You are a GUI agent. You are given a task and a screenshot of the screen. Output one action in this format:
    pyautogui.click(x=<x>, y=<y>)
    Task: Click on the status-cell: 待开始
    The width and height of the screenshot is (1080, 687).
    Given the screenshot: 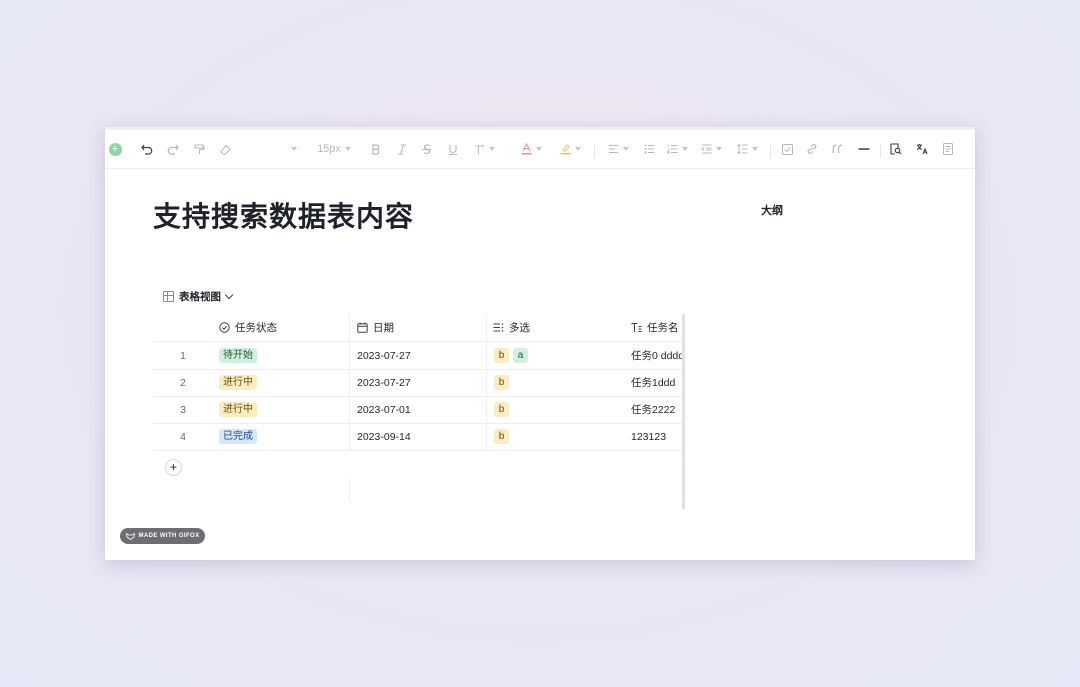 What is the action you would take?
    pyautogui.click(x=238, y=355)
    